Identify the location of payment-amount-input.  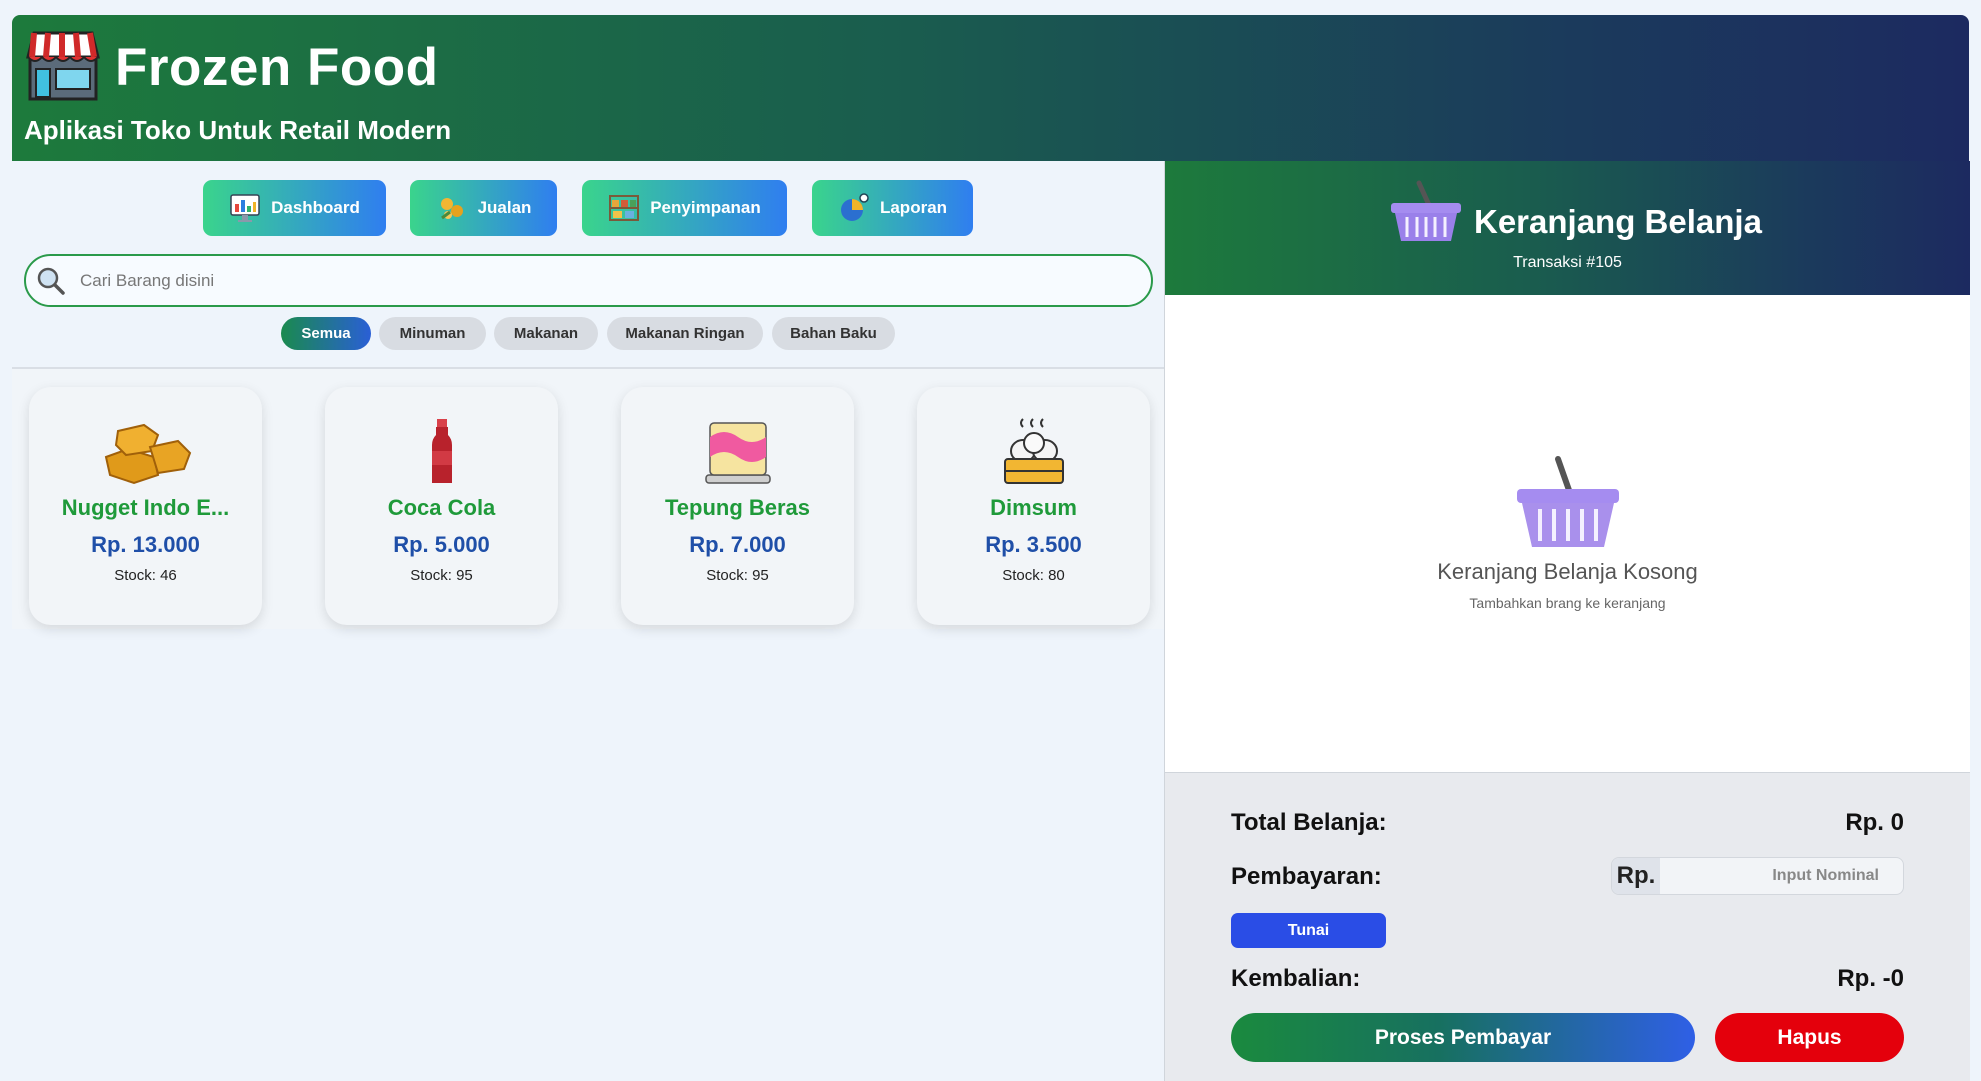
(1781, 876).